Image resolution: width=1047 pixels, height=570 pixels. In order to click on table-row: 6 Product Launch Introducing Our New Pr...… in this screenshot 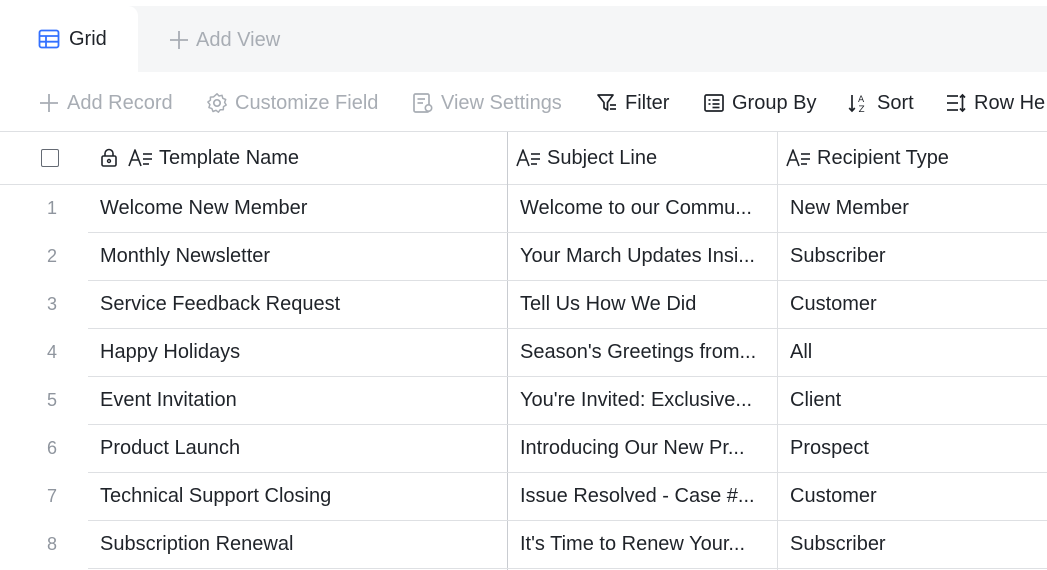, I will do `click(523, 449)`.